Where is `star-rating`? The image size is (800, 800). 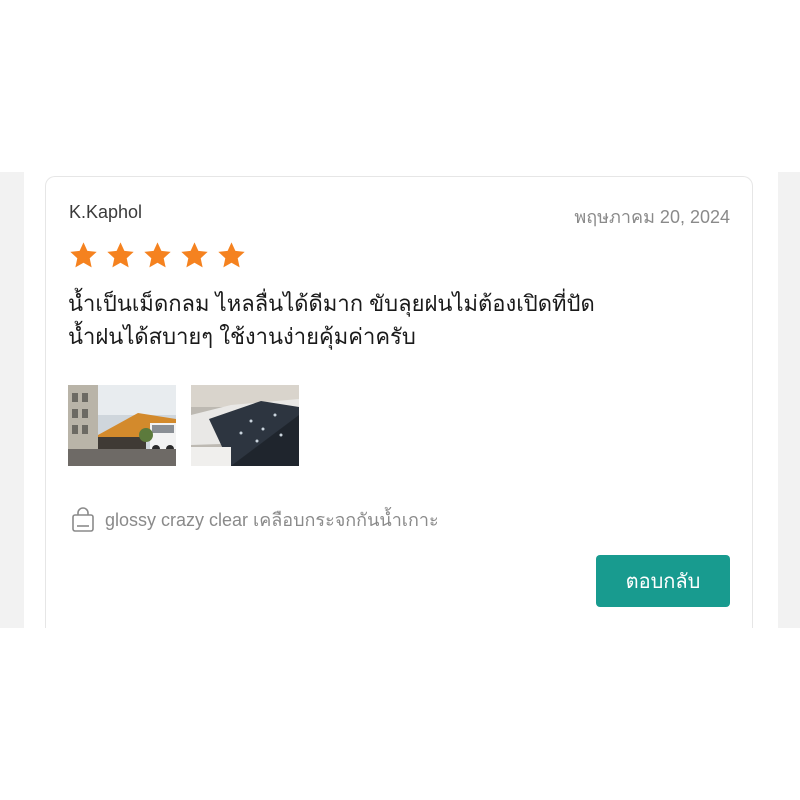 star-rating is located at coordinates (157, 255).